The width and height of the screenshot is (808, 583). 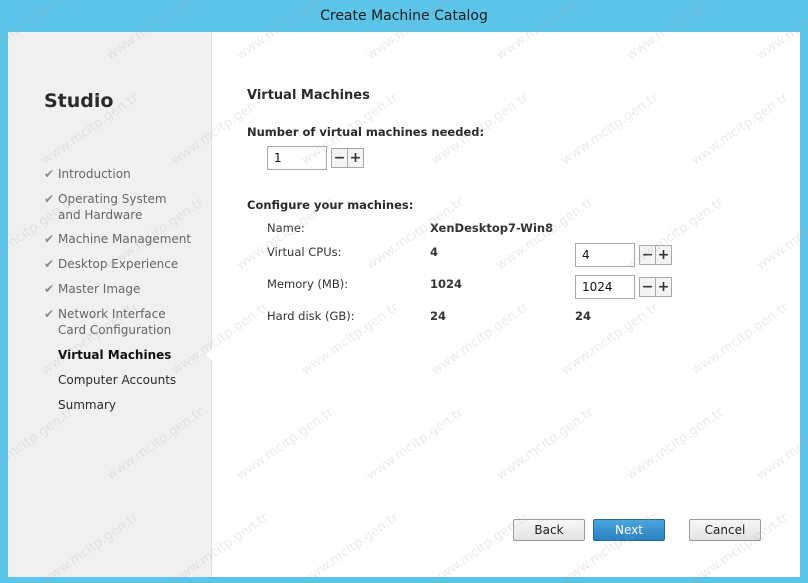 I want to click on hard-disk-label: Hard disk (GB):, so click(x=311, y=316).